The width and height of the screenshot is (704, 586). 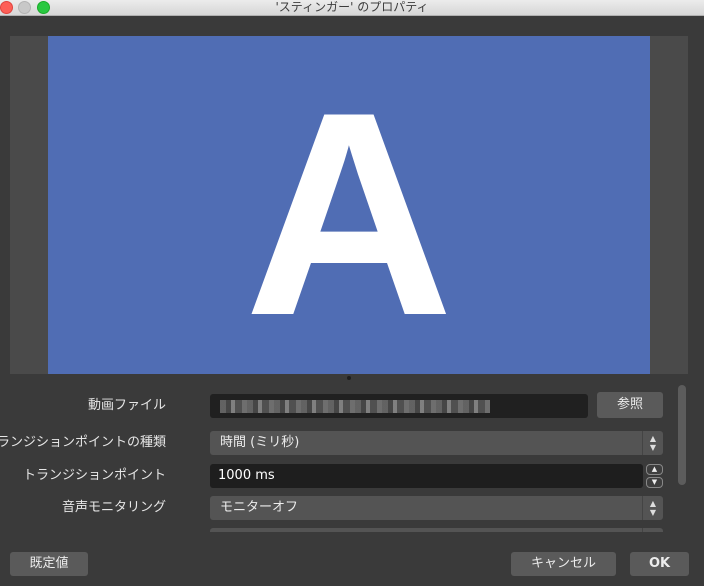 I want to click on transition-point-label: トランジションポイント, so click(x=94, y=475).